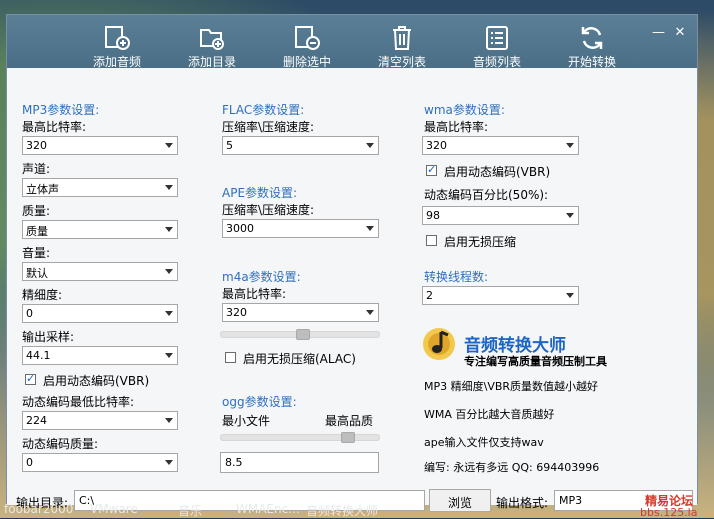 The width and height of the screenshot is (714, 519). What do you see at coordinates (497, 42) in the screenshot?
I see `audio-list-button: 音频列表` at bounding box center [497, 42].